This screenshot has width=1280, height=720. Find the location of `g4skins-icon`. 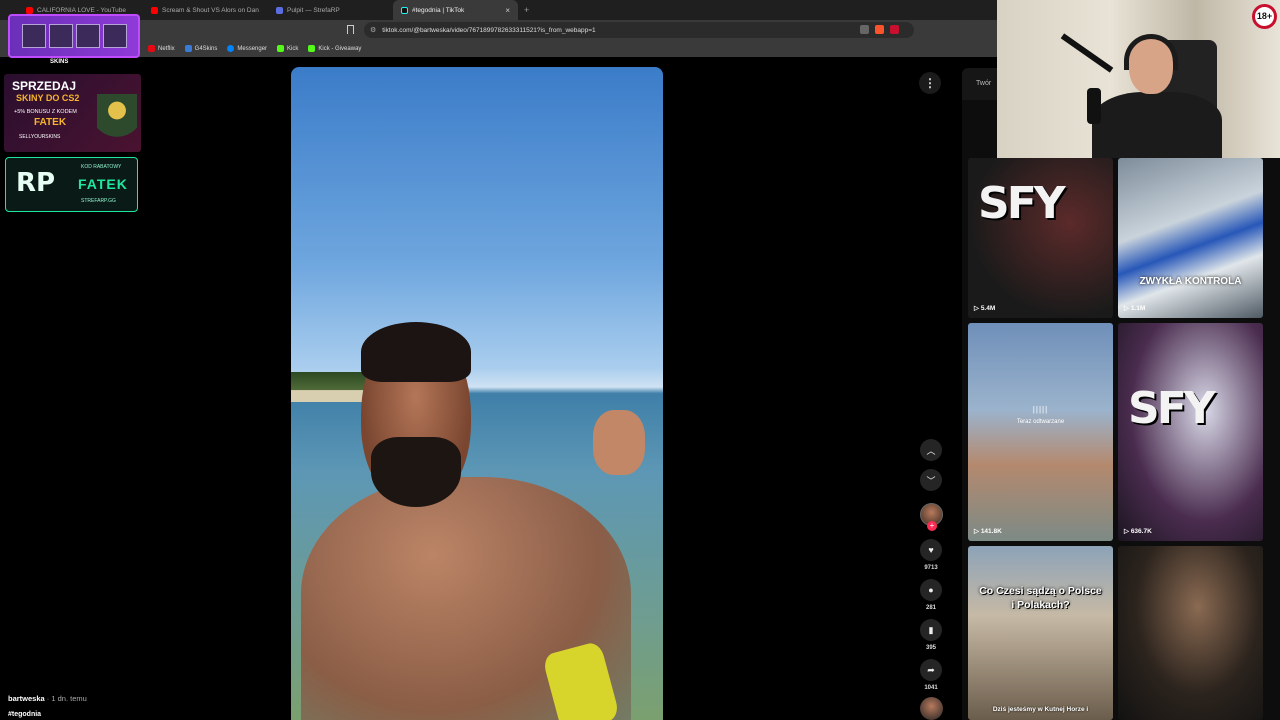

g4skins-icon is located at coordinates (188, 48).